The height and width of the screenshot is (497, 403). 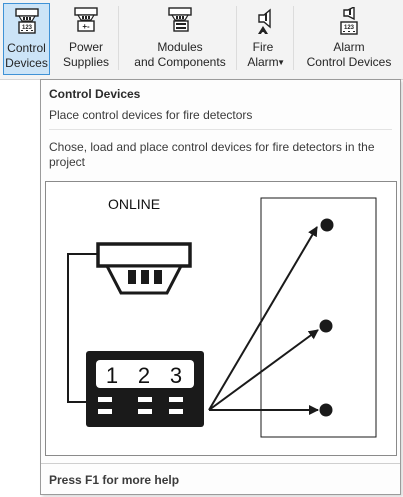 What do you see at coordinates (85, 47) in the screenshot?
I see `button-label-line1: Power` at bounding box center [85, 47].